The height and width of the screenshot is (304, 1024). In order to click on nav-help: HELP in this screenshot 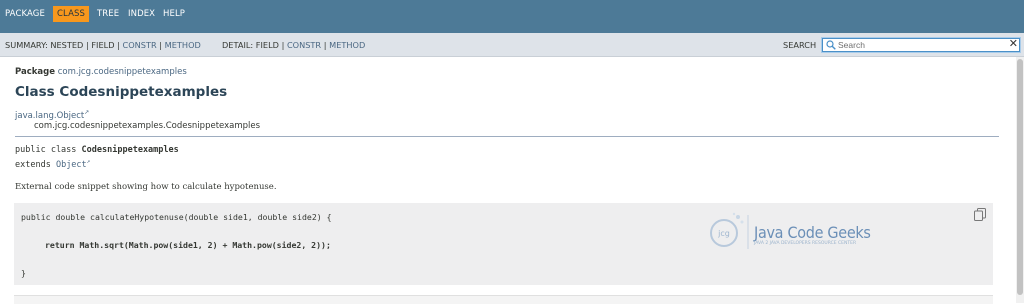, I will do `click(174, 14)`.